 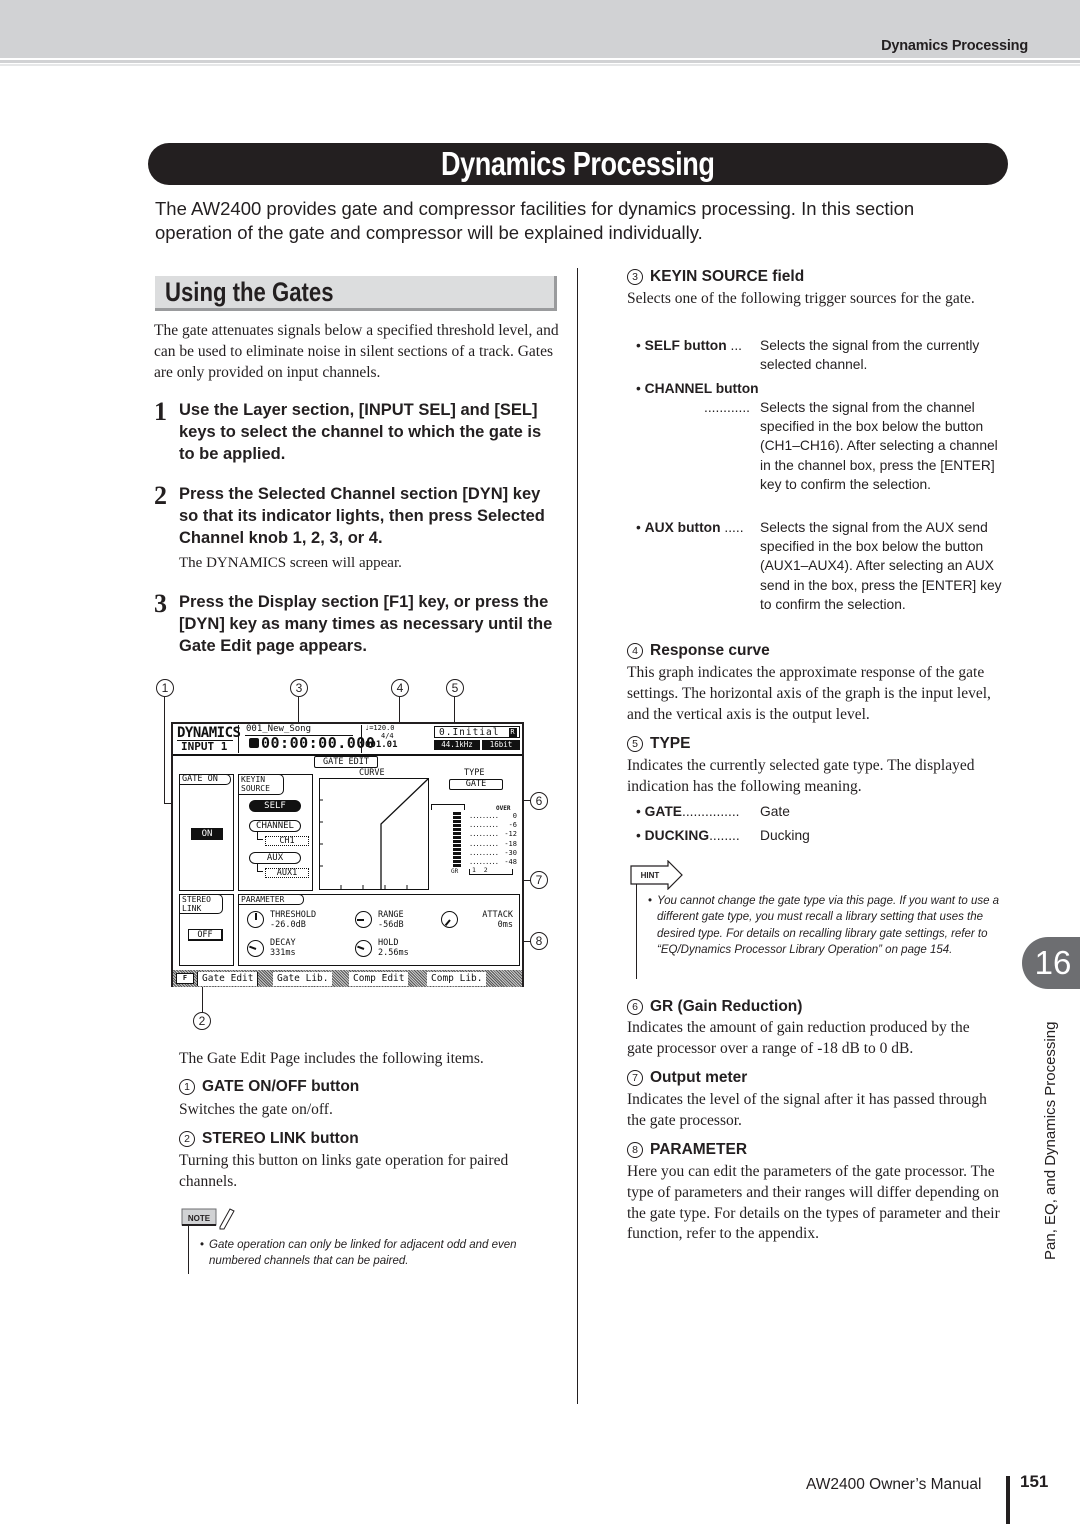 I want to click on hold-value: 2.56ms, so click(x=393, y=953).